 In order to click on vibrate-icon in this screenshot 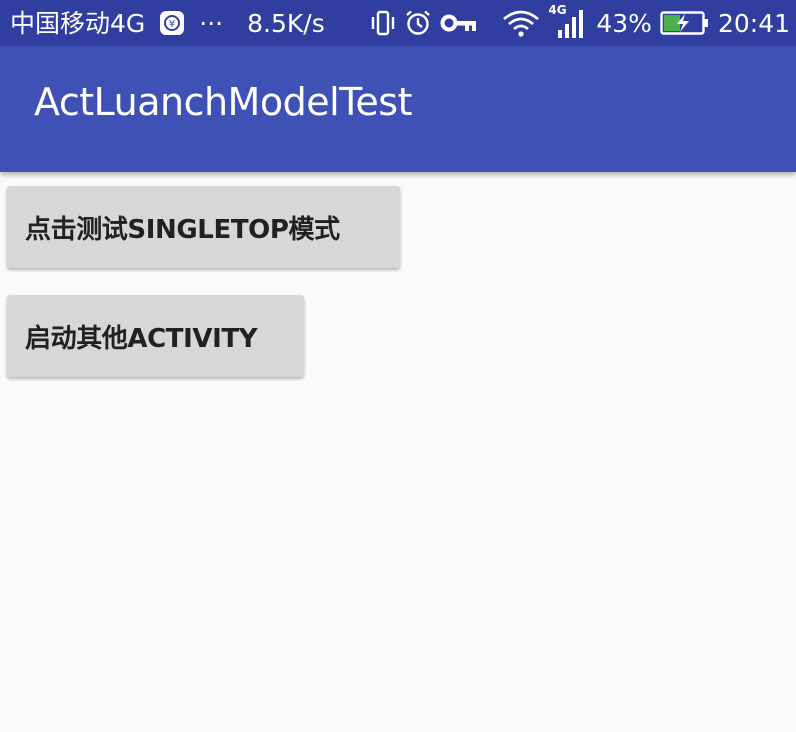, I will do `click(383, 23)`.